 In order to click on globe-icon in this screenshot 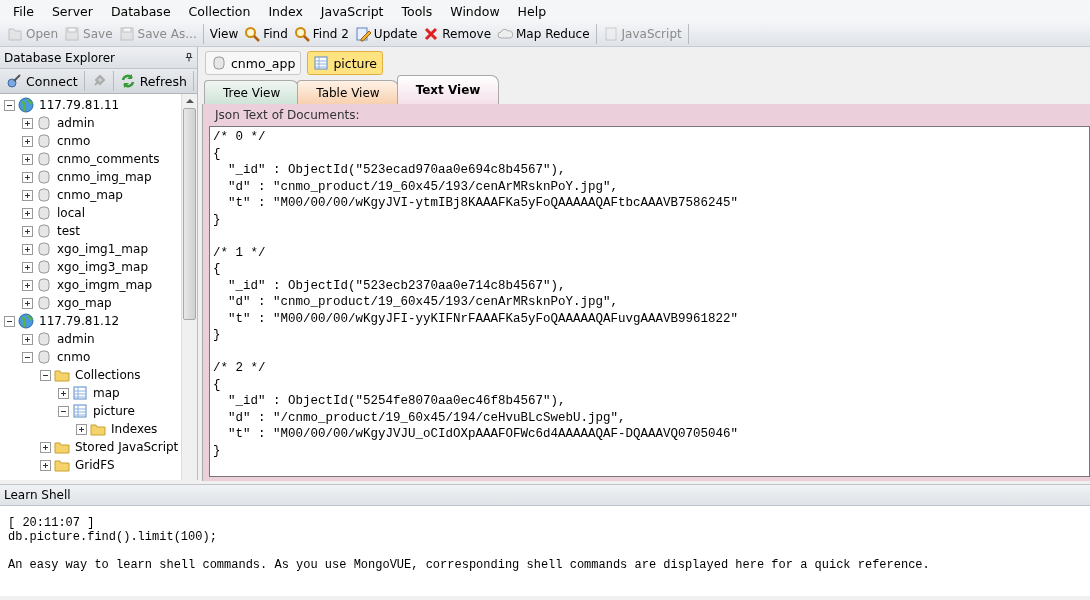, I will do `click(26, 105)`.